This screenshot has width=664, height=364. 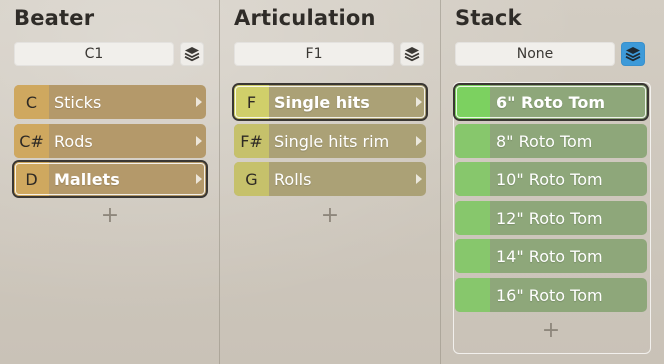 I want to click on beater-item-sticks: C Sticks, so click(x=110, y=102).